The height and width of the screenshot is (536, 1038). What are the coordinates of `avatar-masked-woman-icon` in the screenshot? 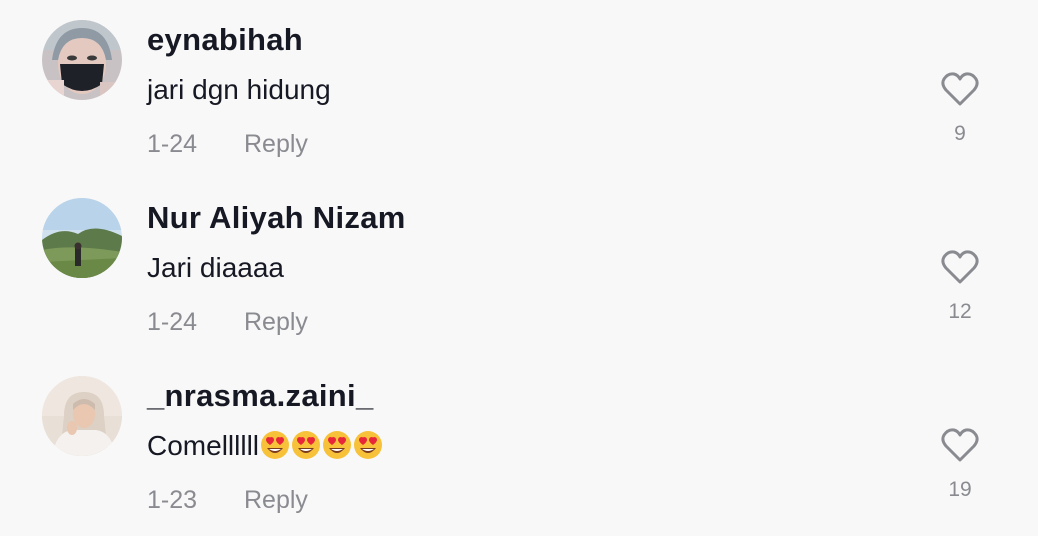 It's located at (82, 60).